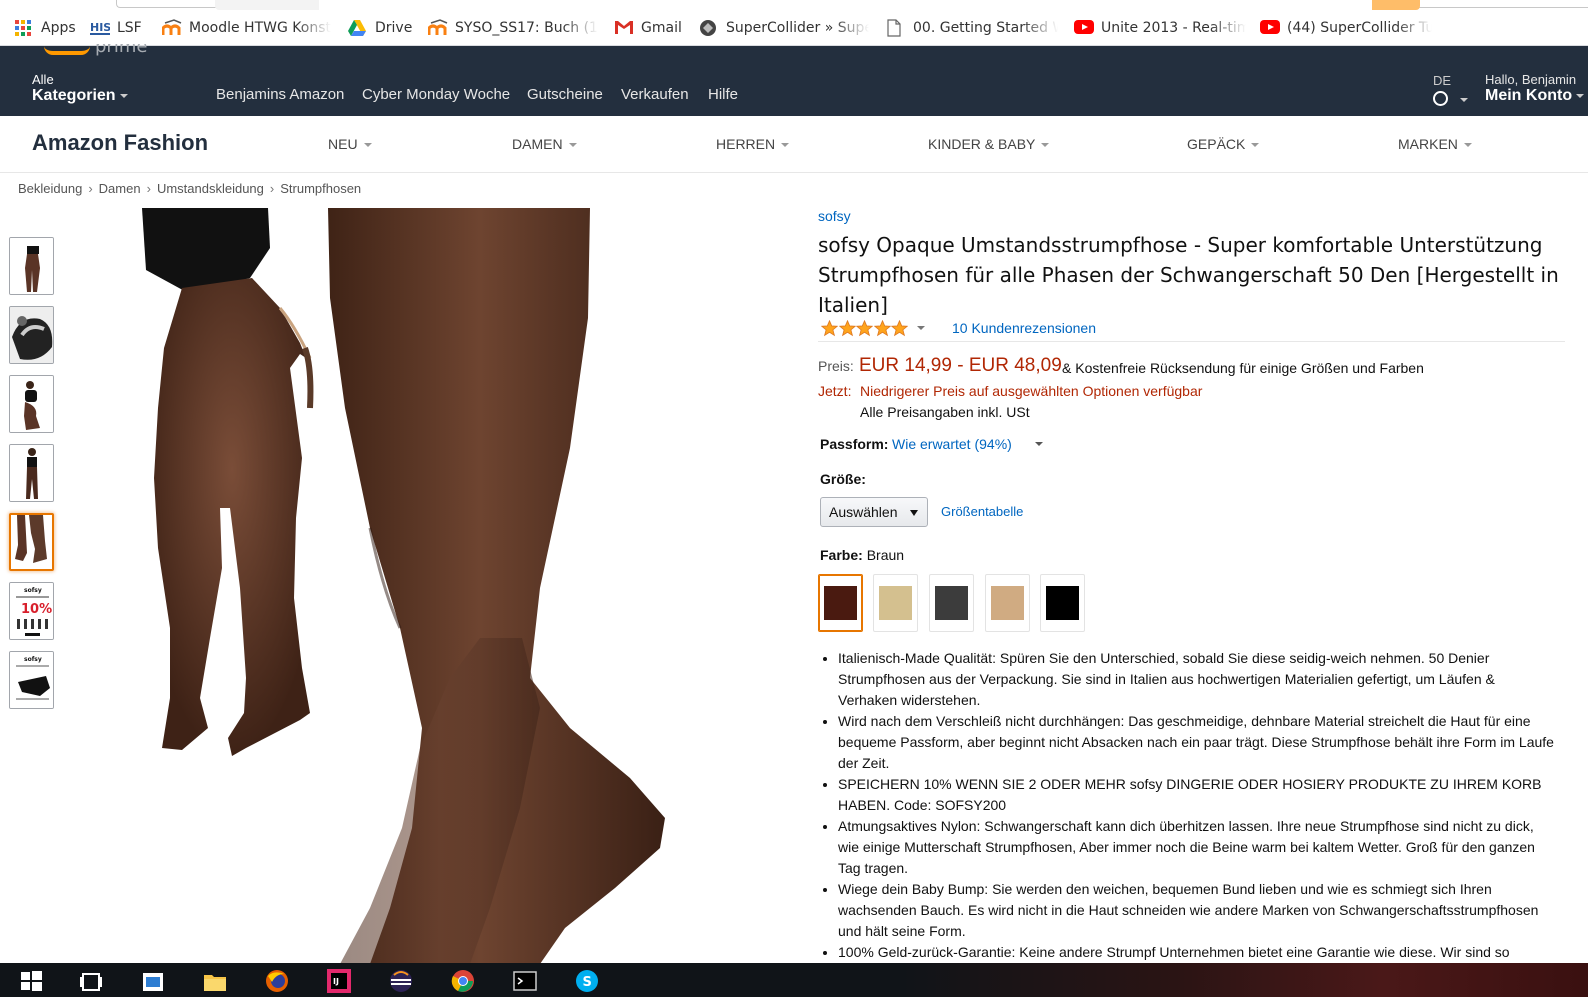 The height and width of the screenshot is (997, 1588). Describe the element at coordinates (794, 980) in the screenshot. I see `windows-taskbar: IJ S` at that location.